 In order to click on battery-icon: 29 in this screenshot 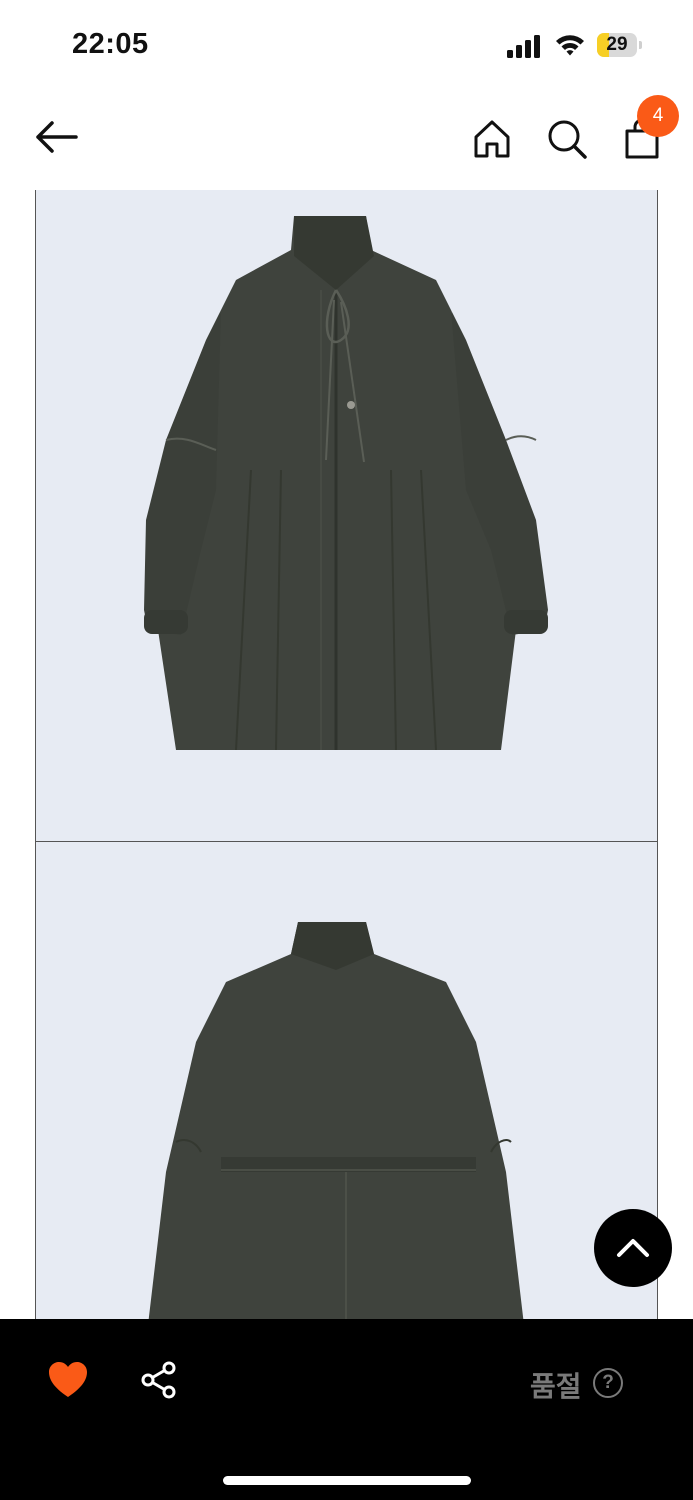, I will do `click(620, 45)`.